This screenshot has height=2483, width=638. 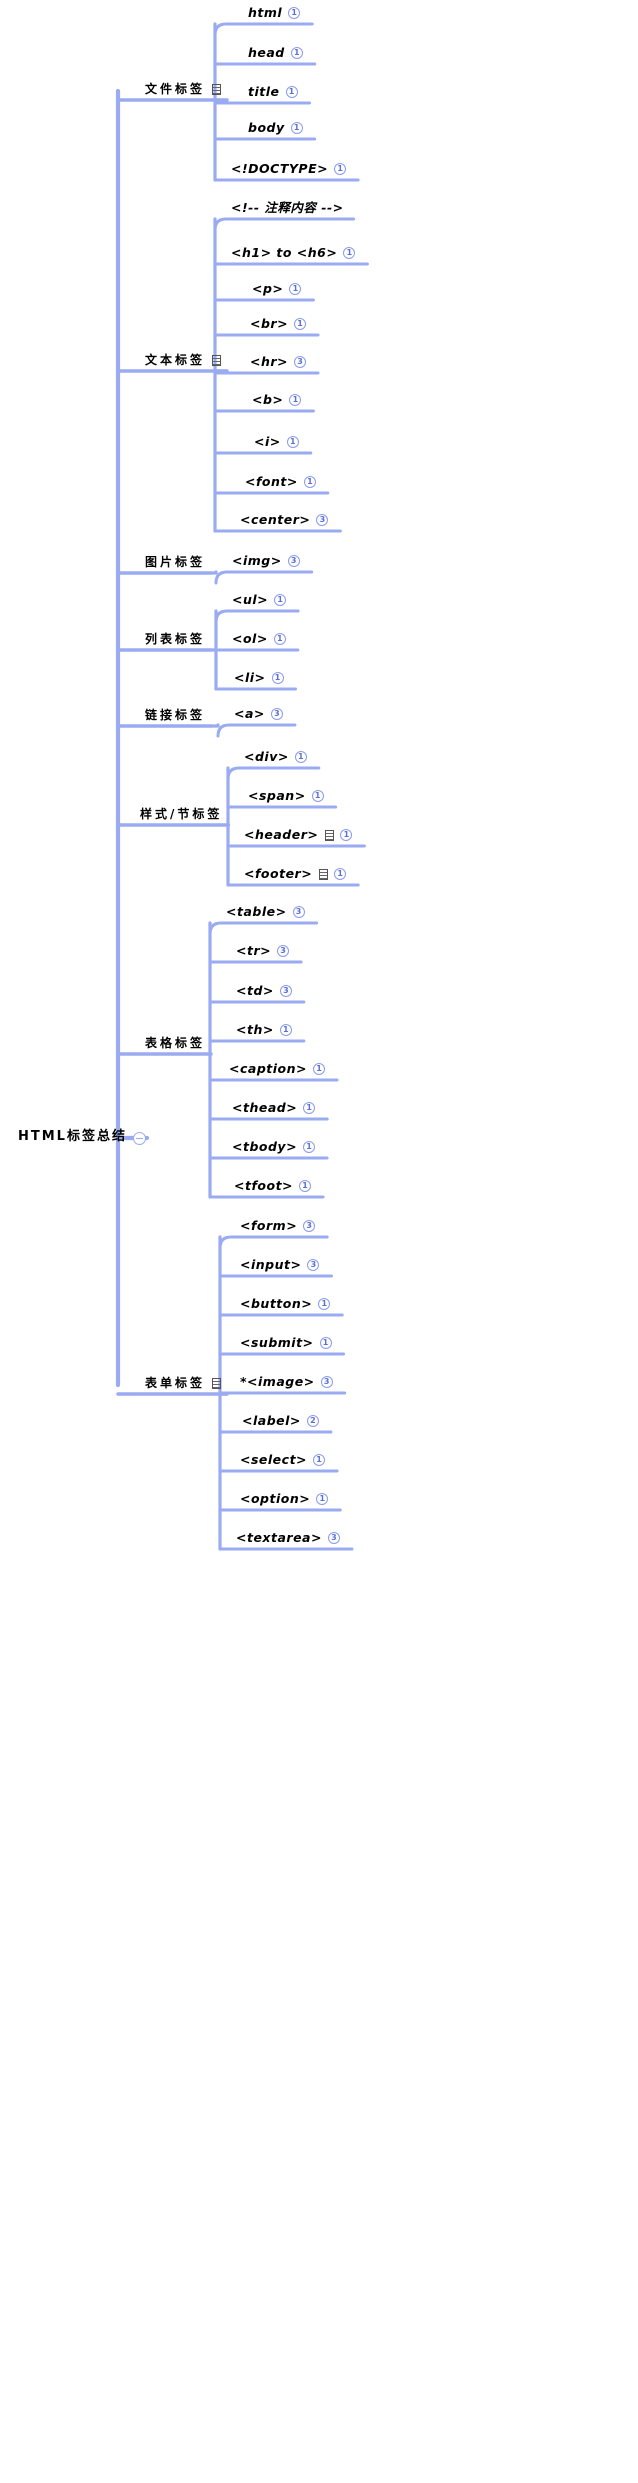 I want to click on leaf-node-7-6: <select> 1, so click(x=283, y=1460).